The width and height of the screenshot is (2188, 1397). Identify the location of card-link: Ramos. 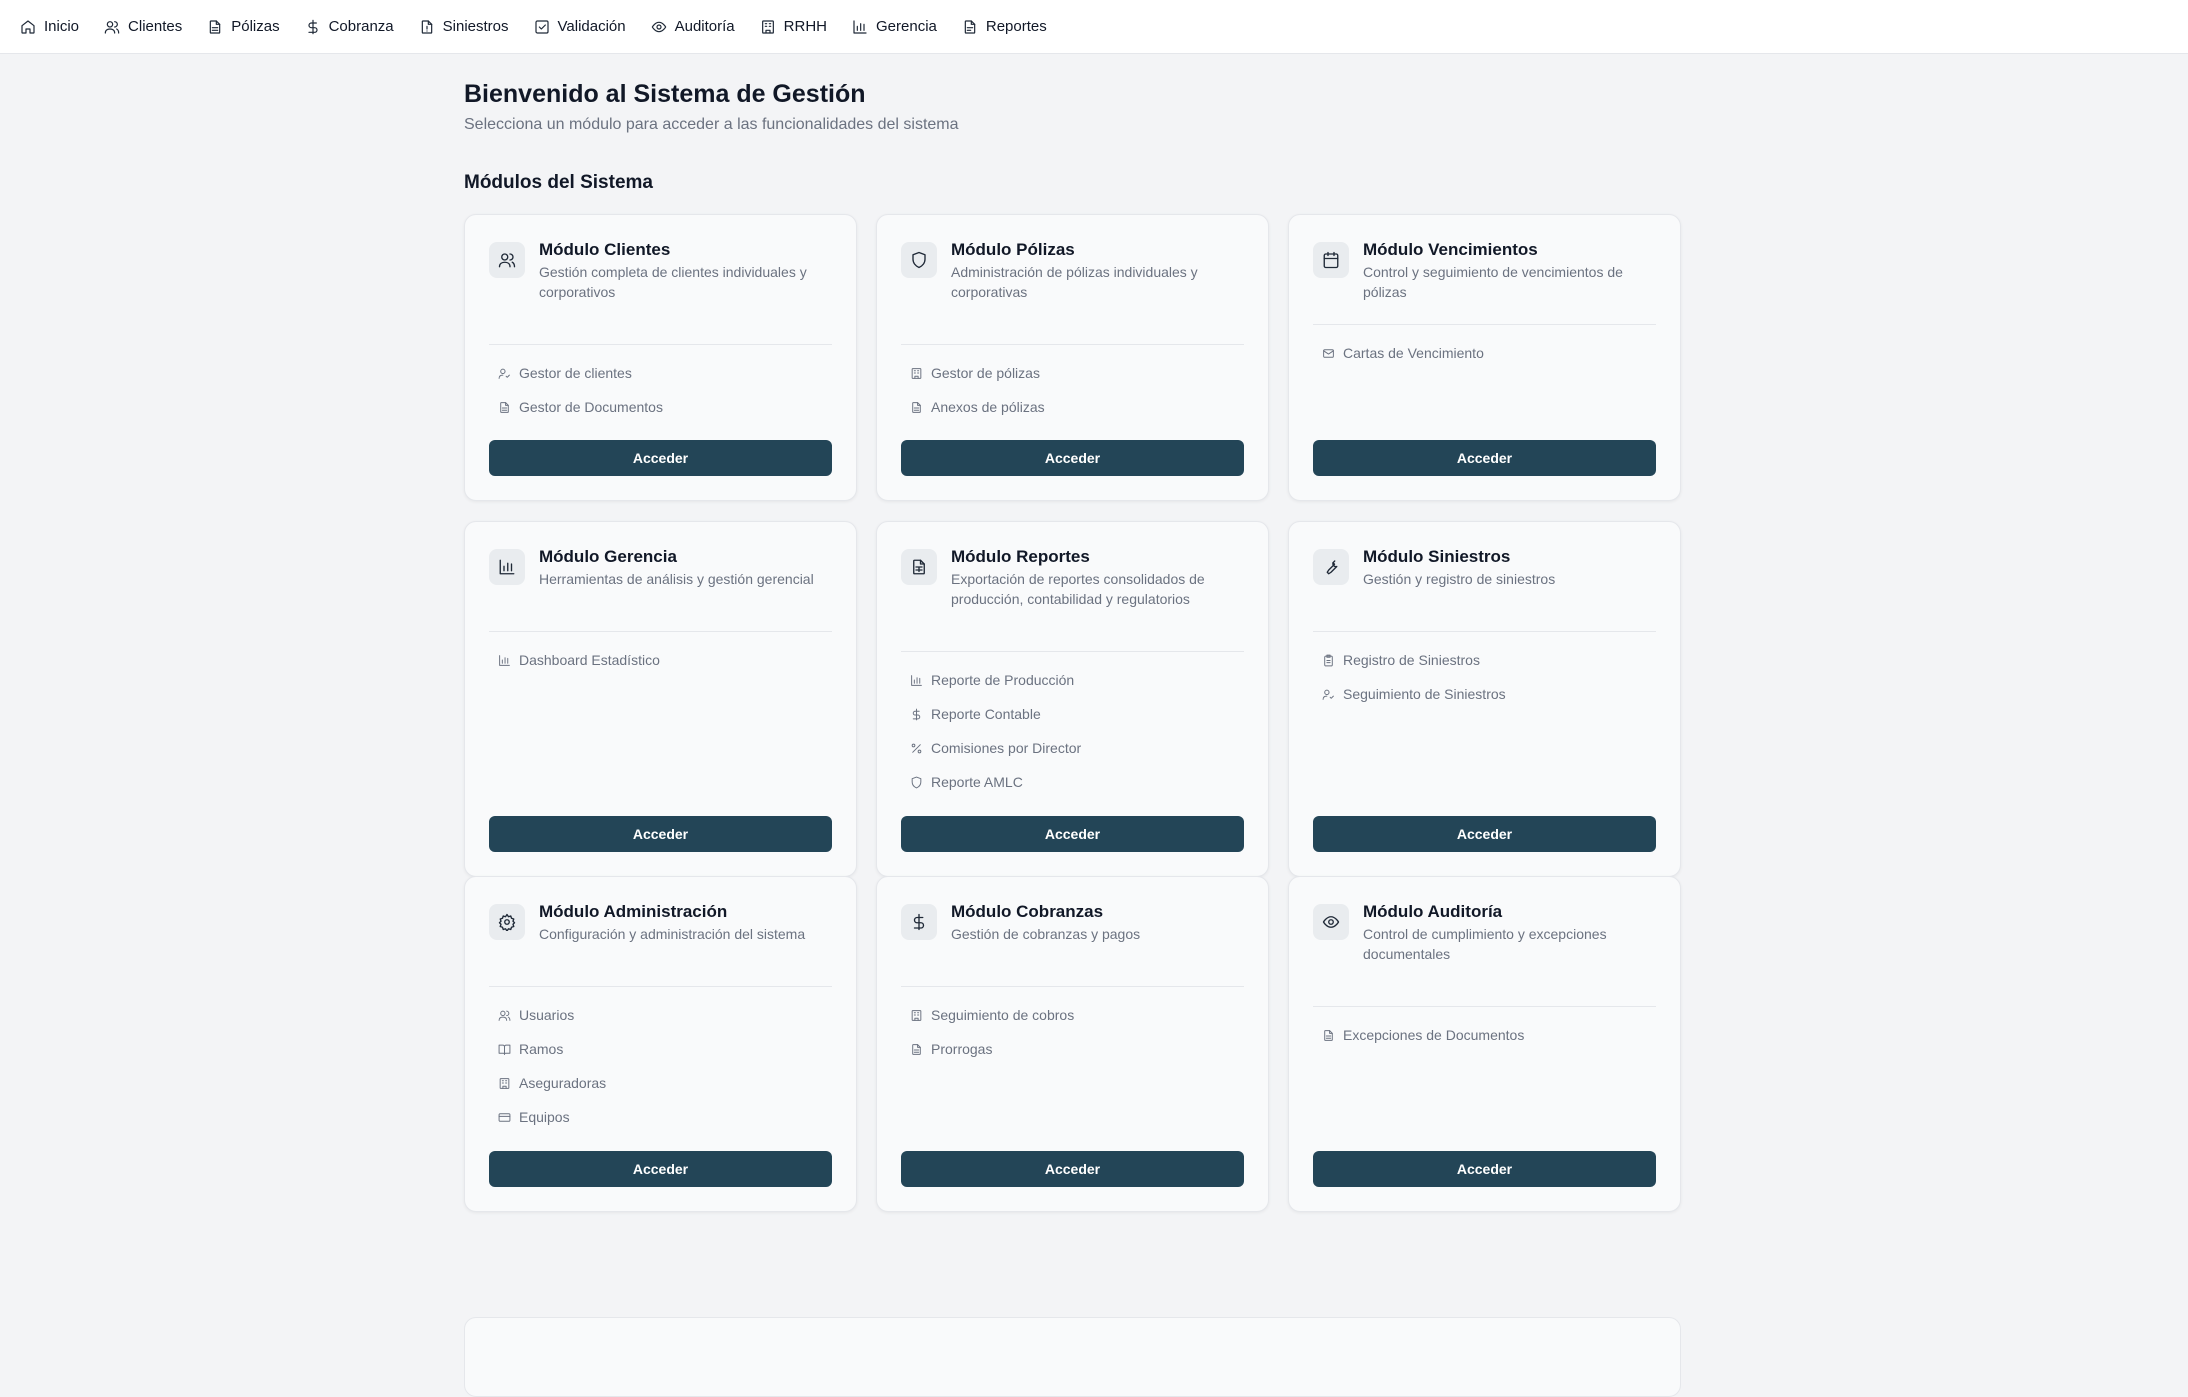
(665, 1049).